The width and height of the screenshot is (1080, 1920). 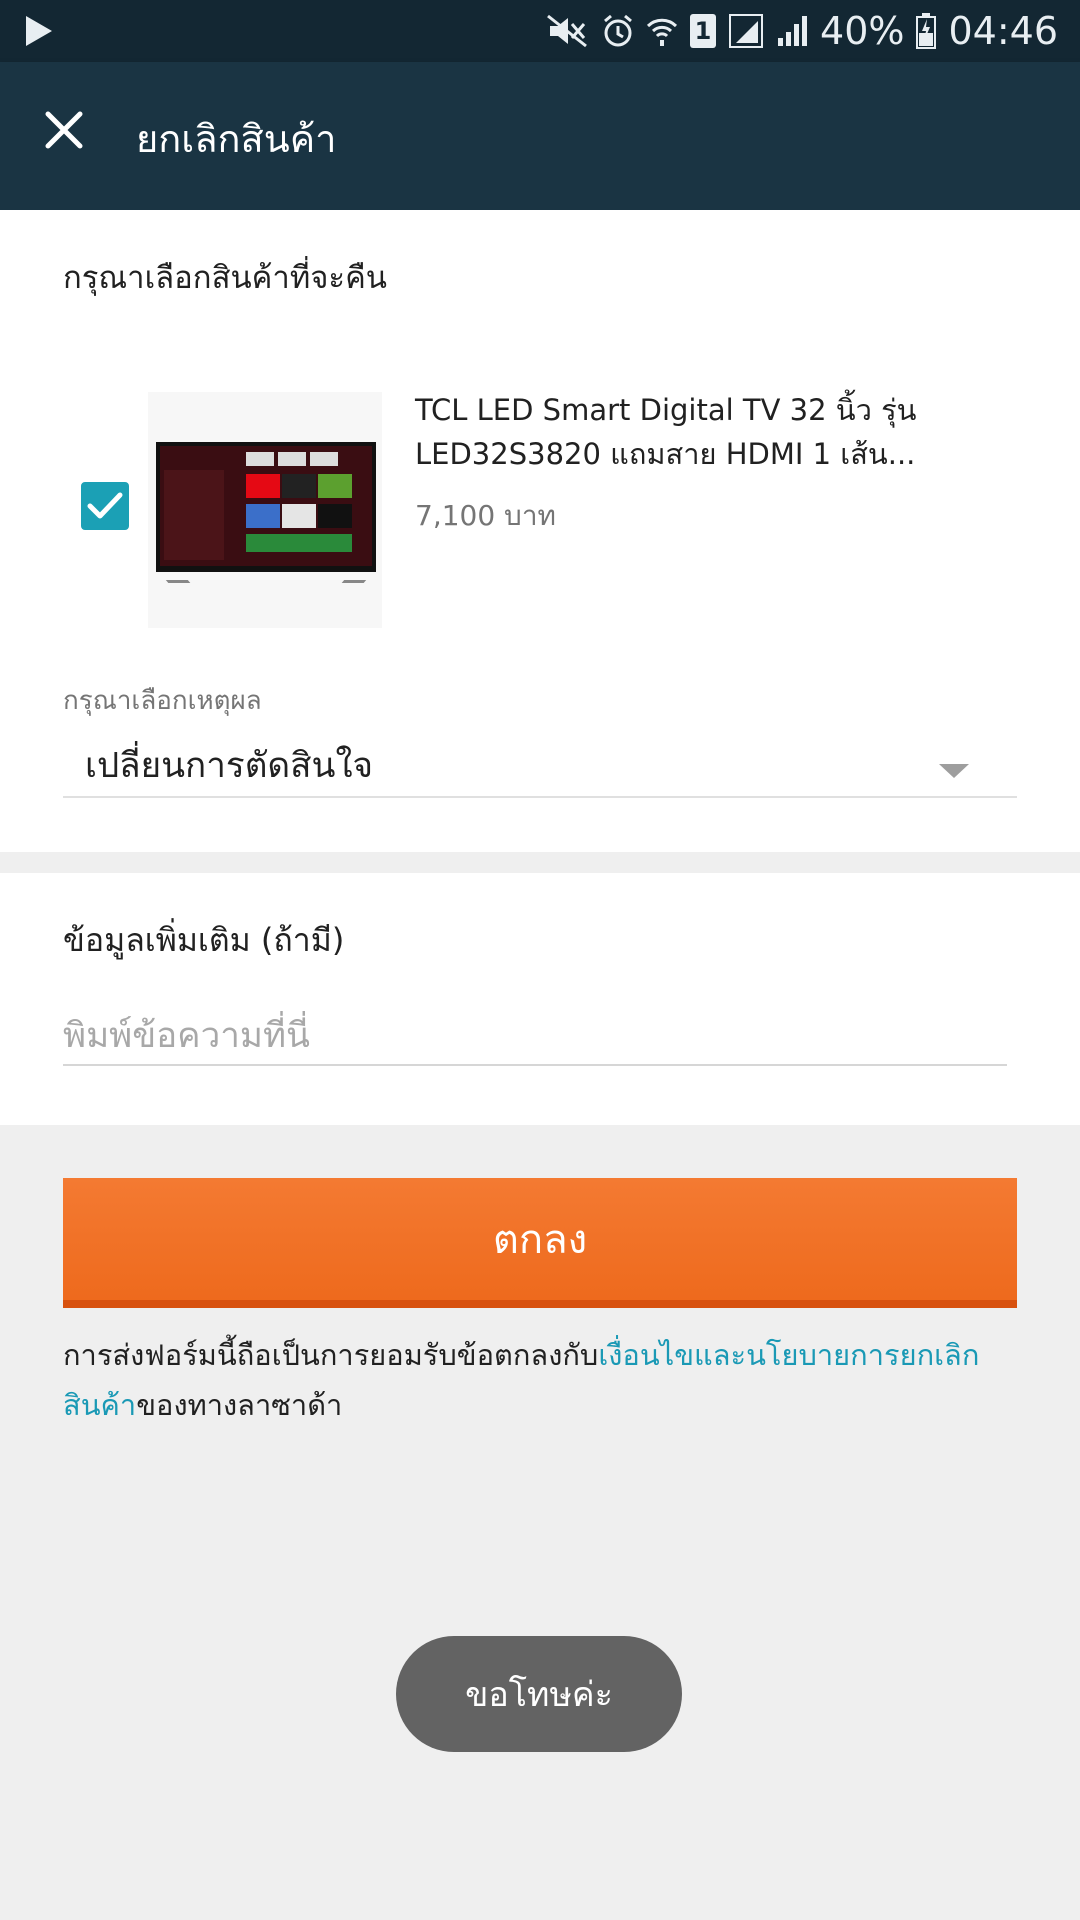 I want to click on product-image, so click(x=265, y=510).